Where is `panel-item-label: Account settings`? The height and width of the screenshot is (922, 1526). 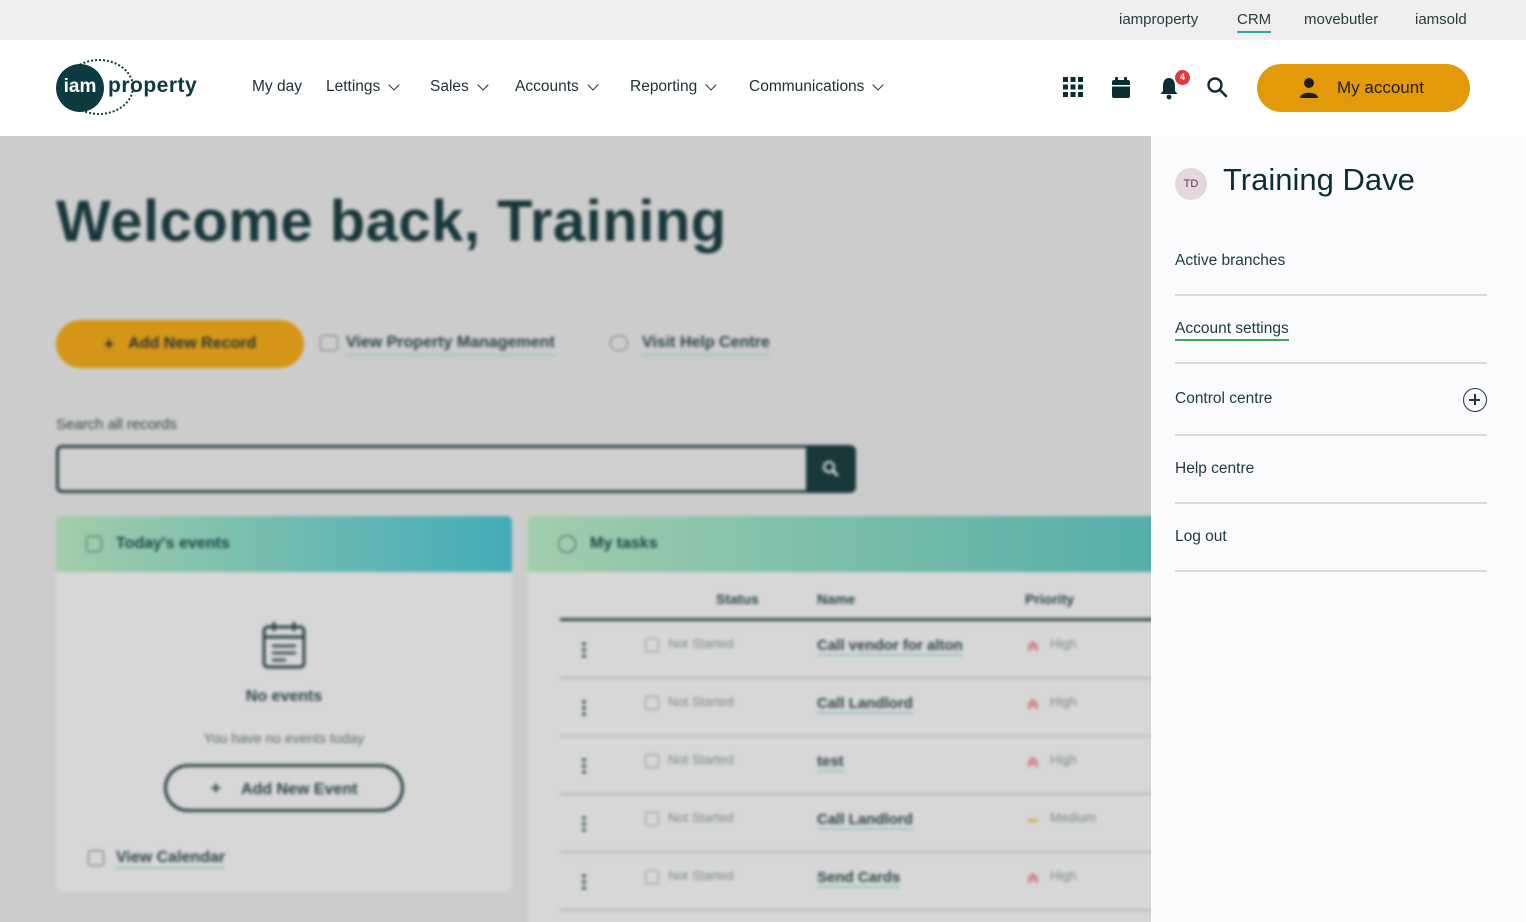
panel-item-label: Account settings is located at coordinates (1232, 330).